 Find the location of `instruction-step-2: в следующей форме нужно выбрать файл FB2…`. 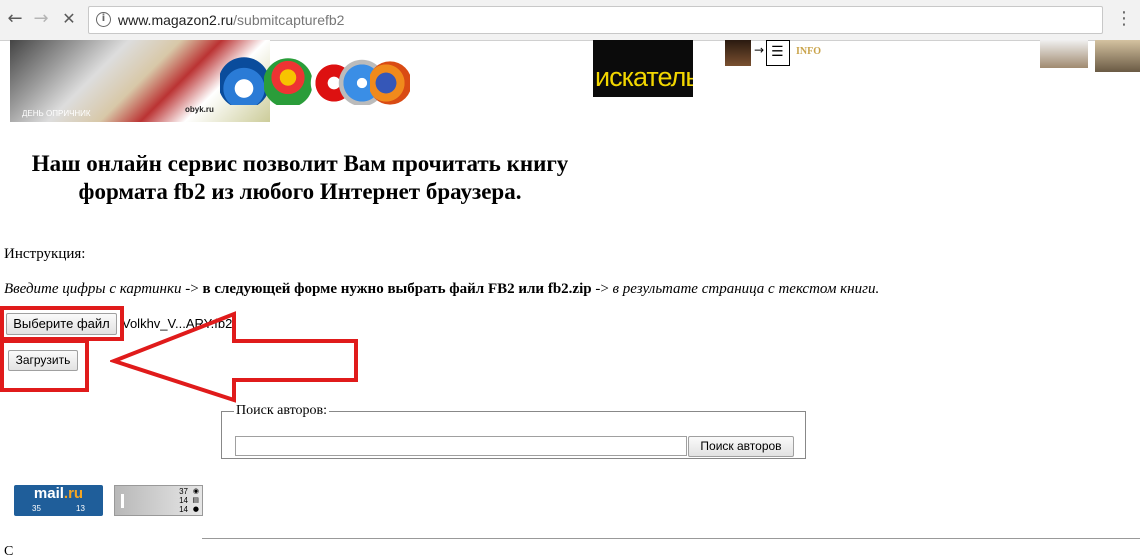

instruction-step-2: в следующей форме нужно выбрать файл FB2… is located at coordinates (397, 289).